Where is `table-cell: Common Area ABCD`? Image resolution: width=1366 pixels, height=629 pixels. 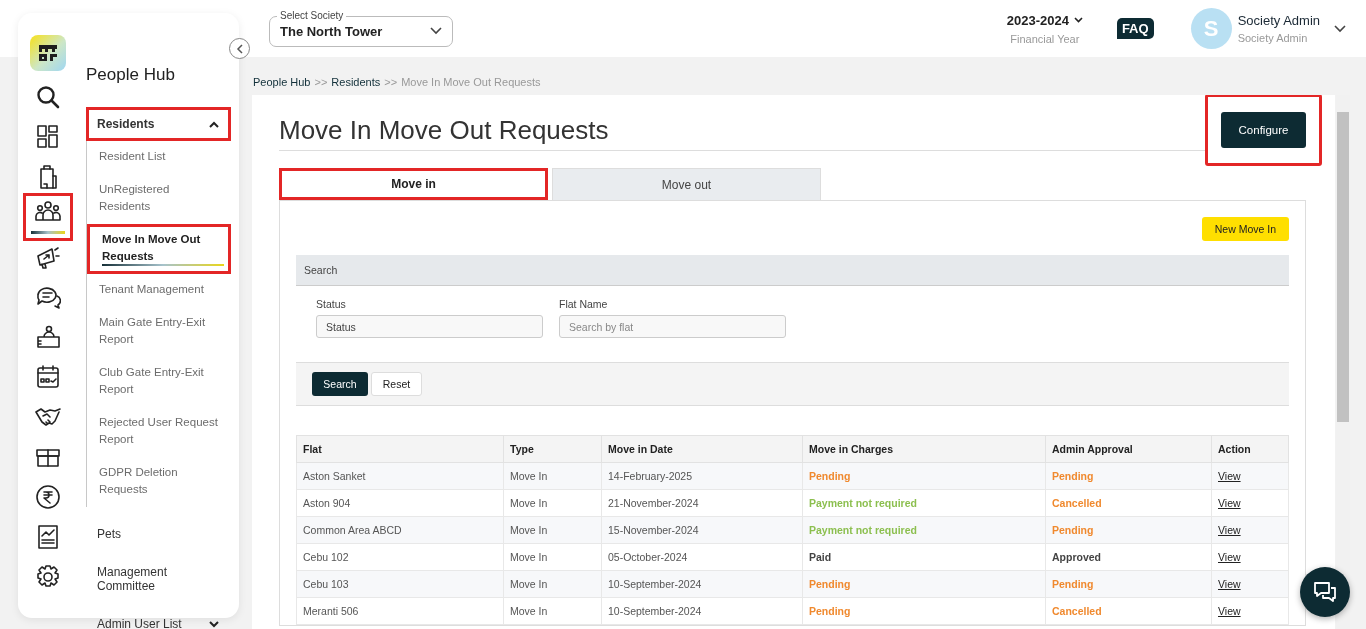 table-cell: Common Area ABCD is located at coordinates (400, 530).